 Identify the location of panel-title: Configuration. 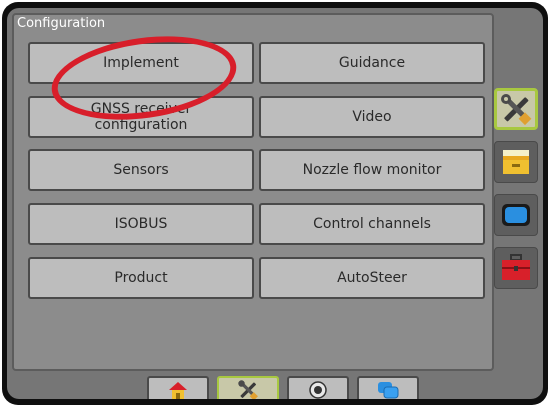
(61, 23).